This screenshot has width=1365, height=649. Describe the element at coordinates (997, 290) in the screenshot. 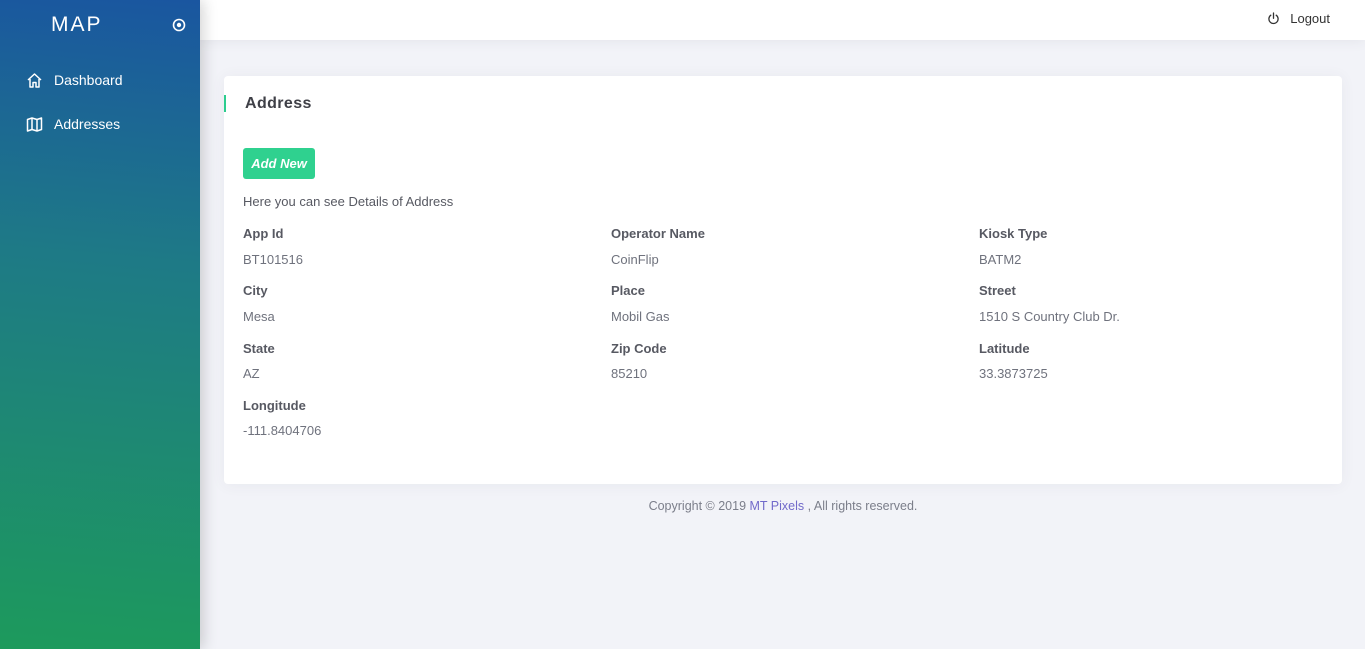

I see `street-label: Street` at that location.